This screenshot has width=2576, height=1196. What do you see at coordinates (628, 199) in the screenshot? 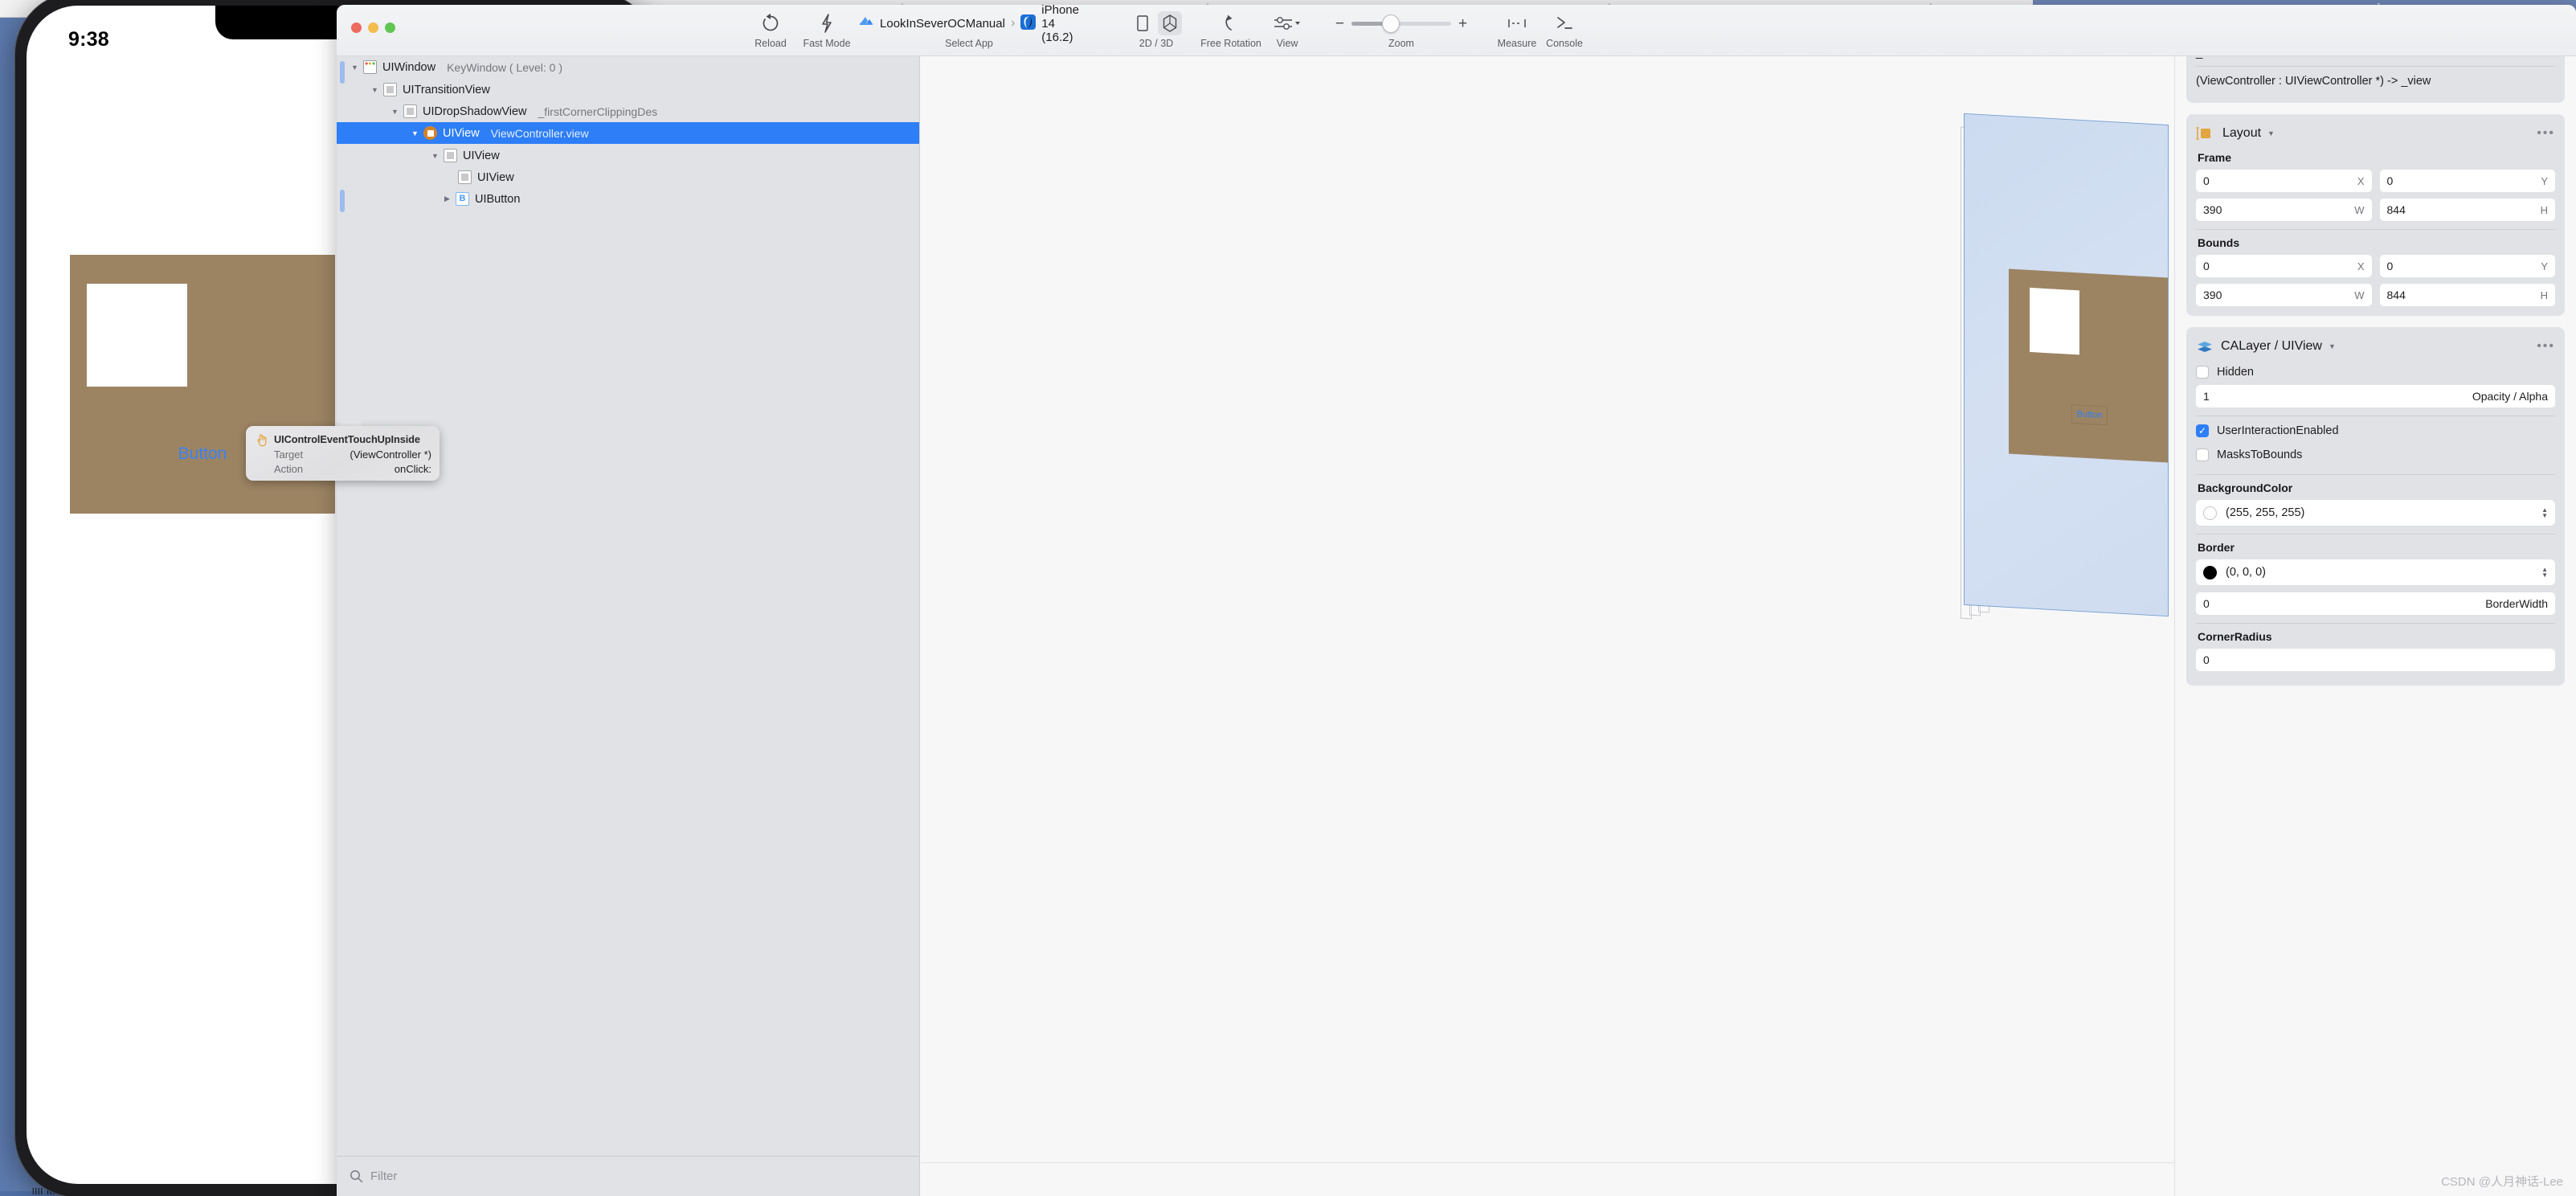
I see `tree-row-uibutton: ▶ B UIButton` at bounding box center [628, 199].